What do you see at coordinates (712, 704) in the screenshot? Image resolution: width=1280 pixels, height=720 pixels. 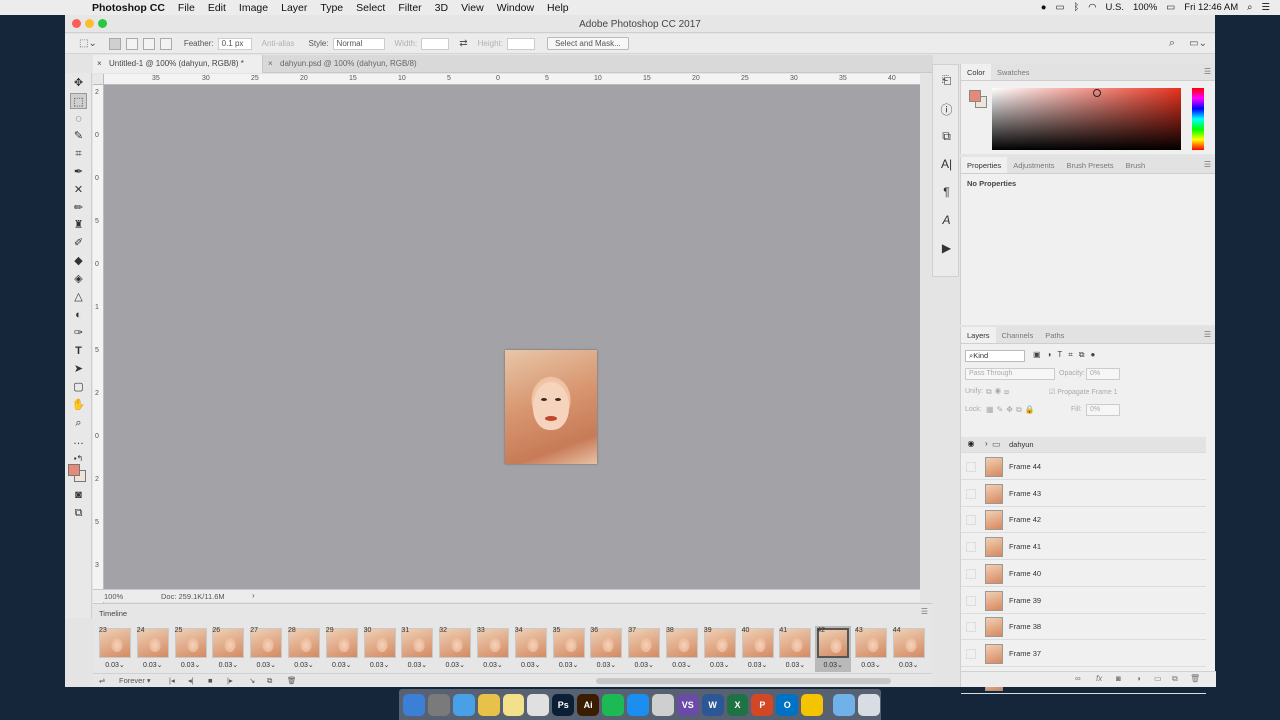 I see `word-icon: W` at bounding box center [712, 704].